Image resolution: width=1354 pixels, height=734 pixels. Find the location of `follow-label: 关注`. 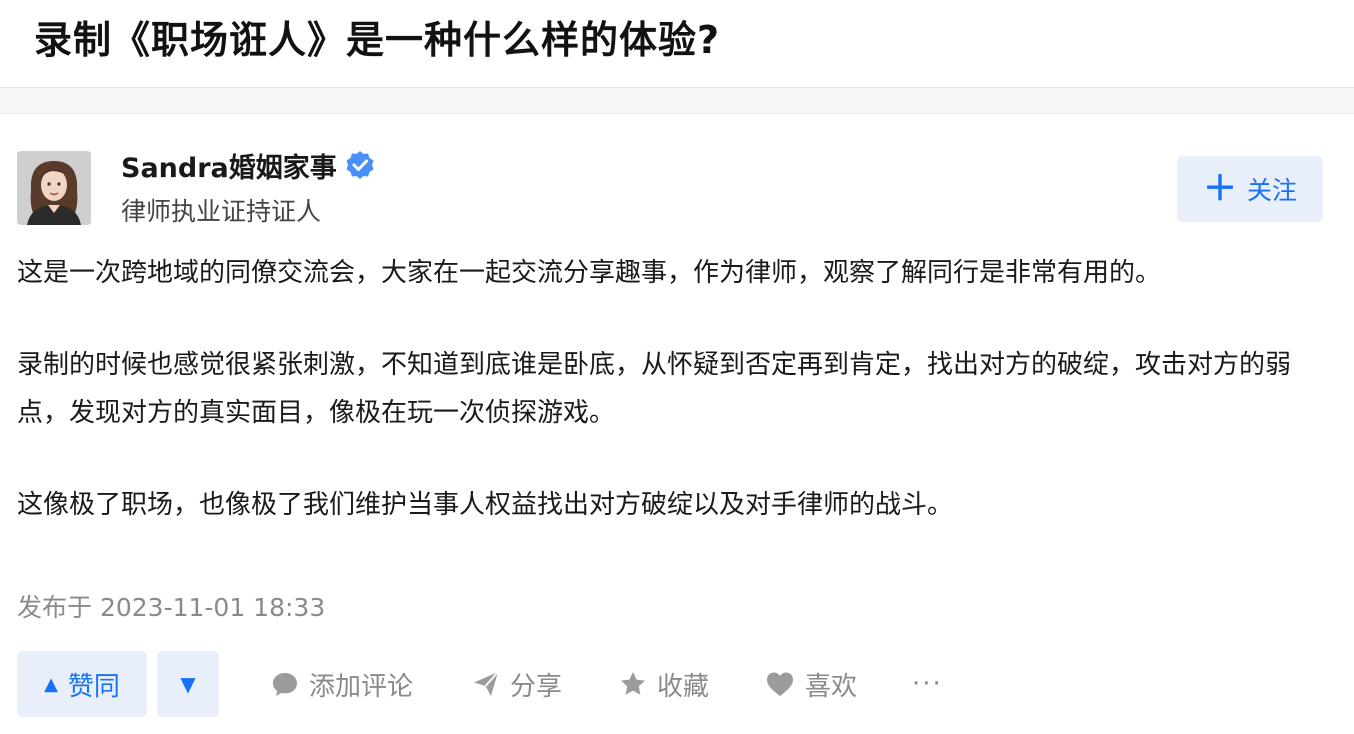

follow-label: 关注 is located at coordinates (1271, 190).